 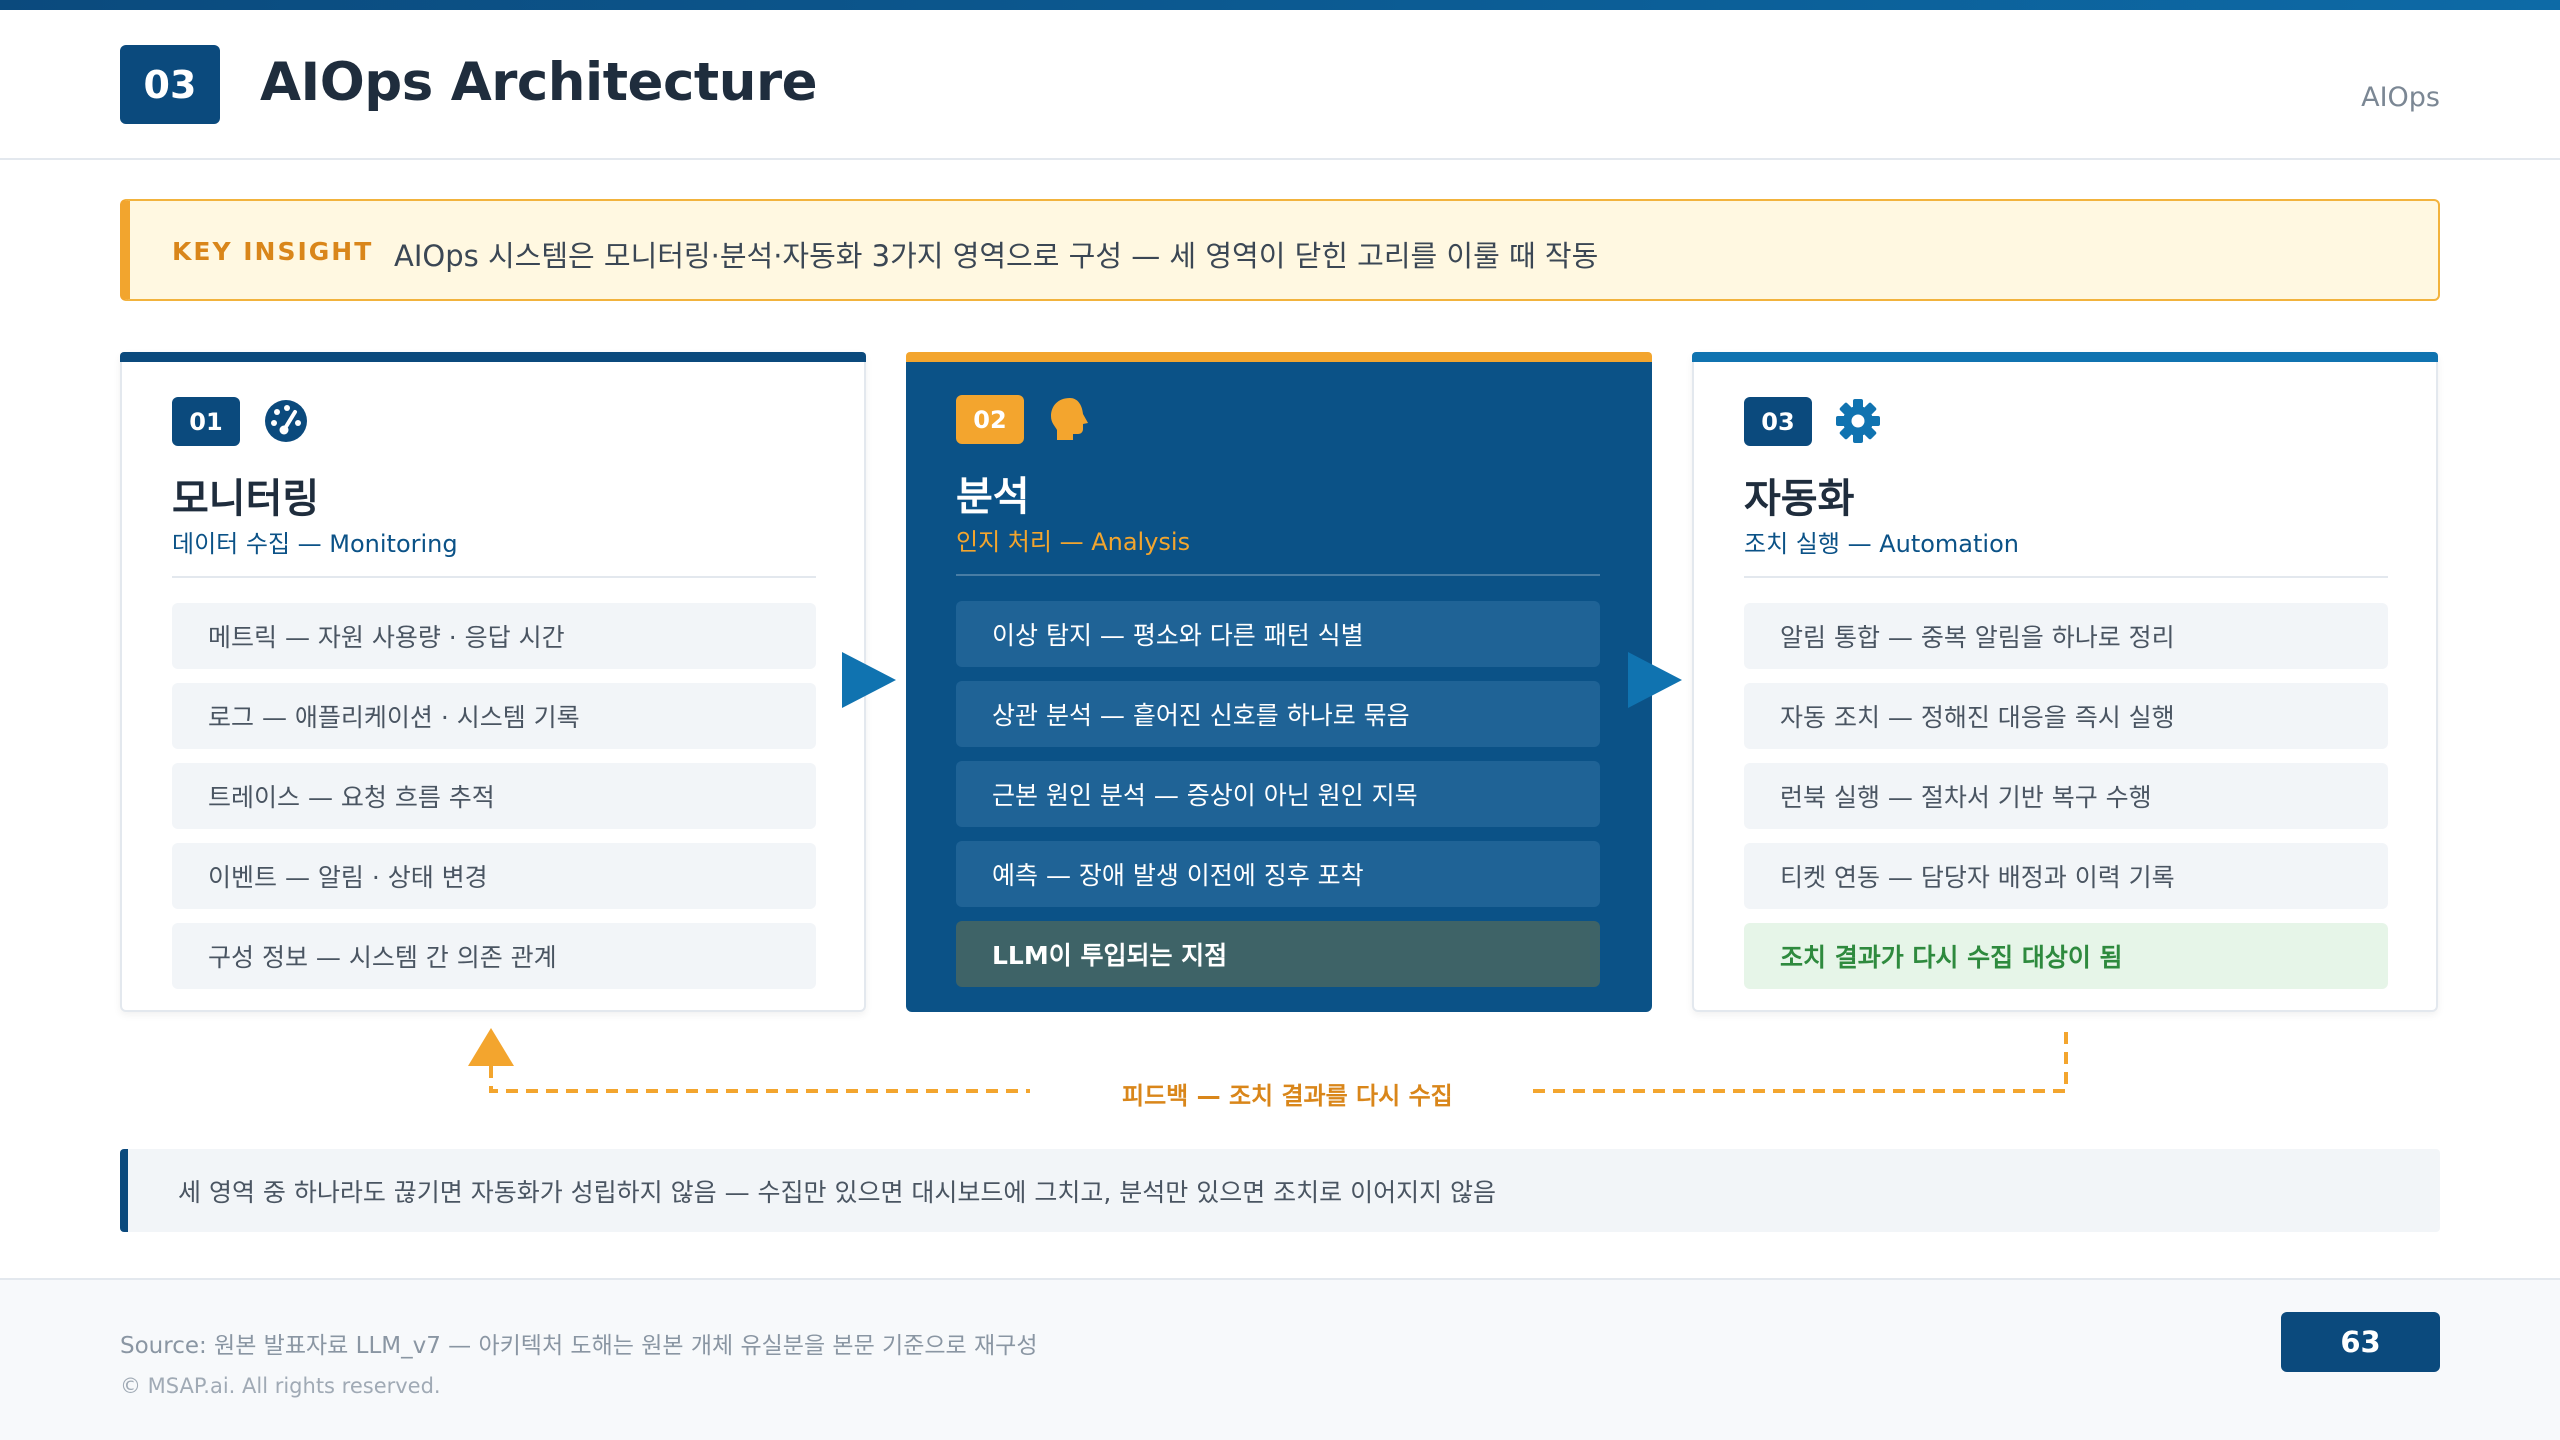 I want to click on feedback-line-right, so click(x=1800, y=1061).